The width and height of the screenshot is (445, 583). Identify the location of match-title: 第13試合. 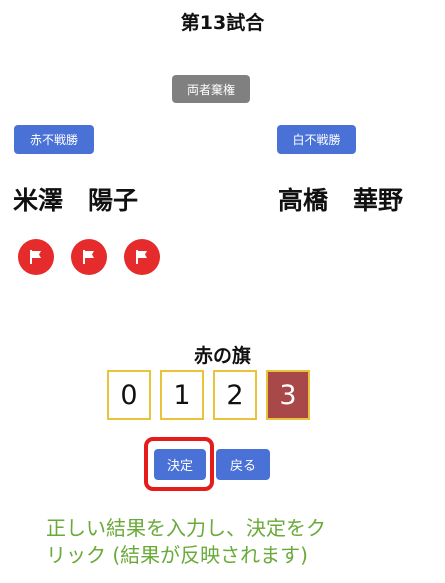
(222, 23).